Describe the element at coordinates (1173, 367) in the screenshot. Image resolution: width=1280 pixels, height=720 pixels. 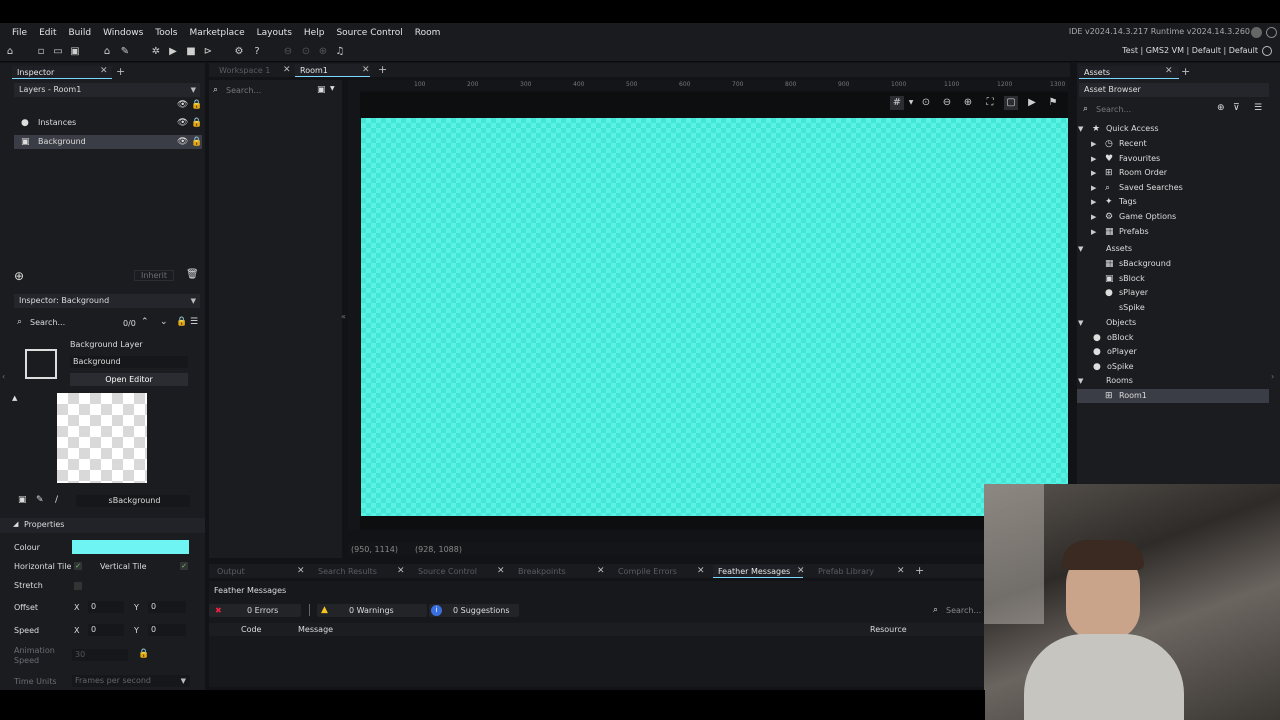
I see `tree-item-ospike: ● oSpike` at that location.